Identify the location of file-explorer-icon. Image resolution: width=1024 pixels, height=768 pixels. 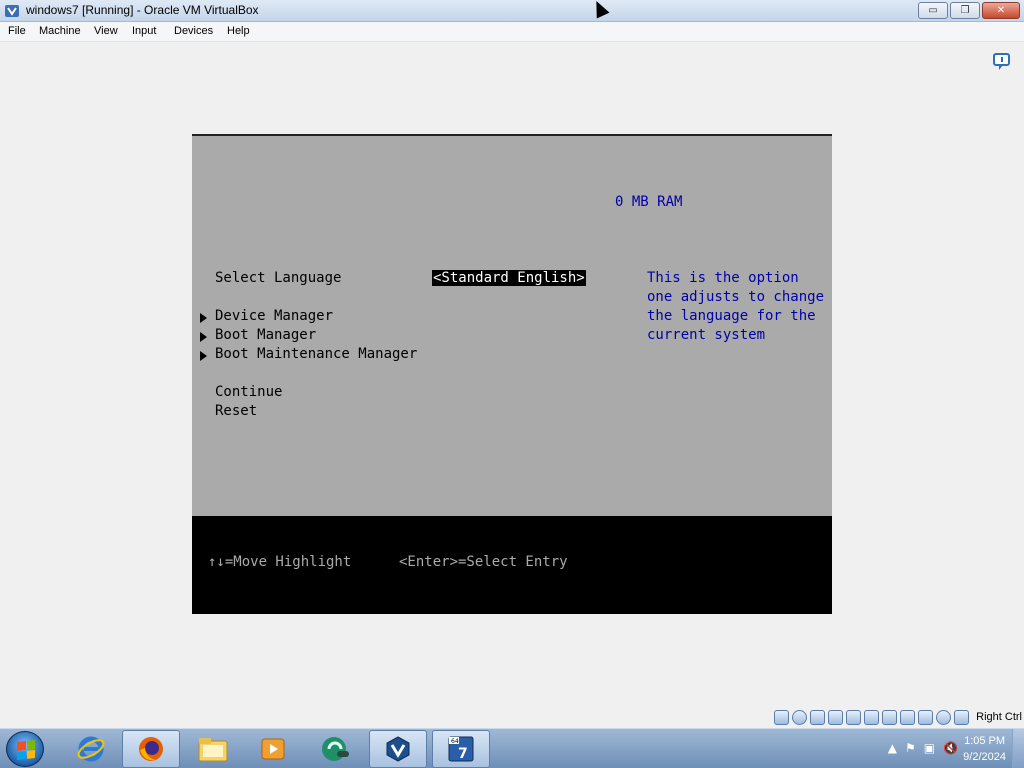
(213, 750).